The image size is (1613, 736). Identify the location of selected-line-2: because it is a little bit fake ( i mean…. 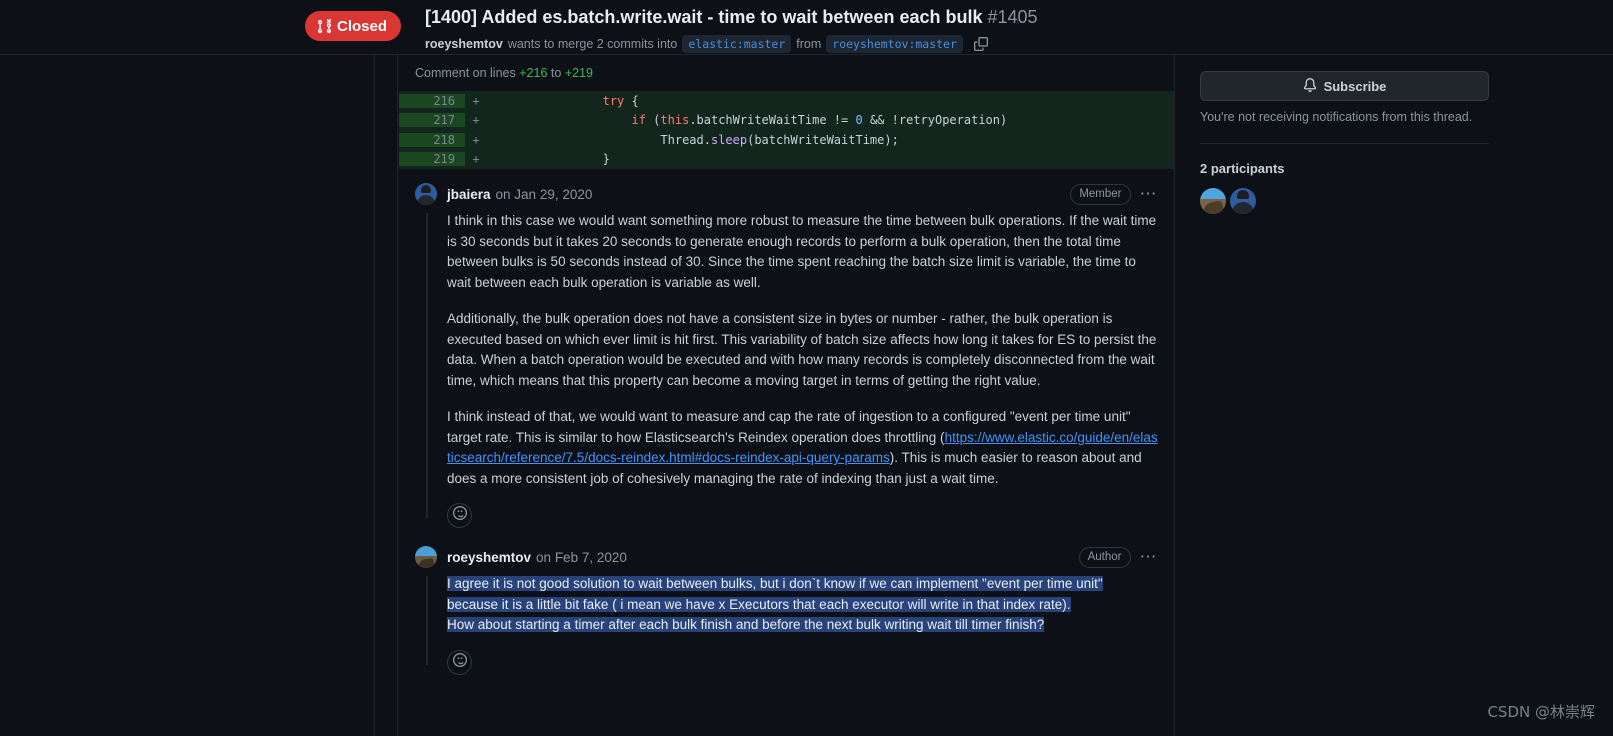
(759, 604).